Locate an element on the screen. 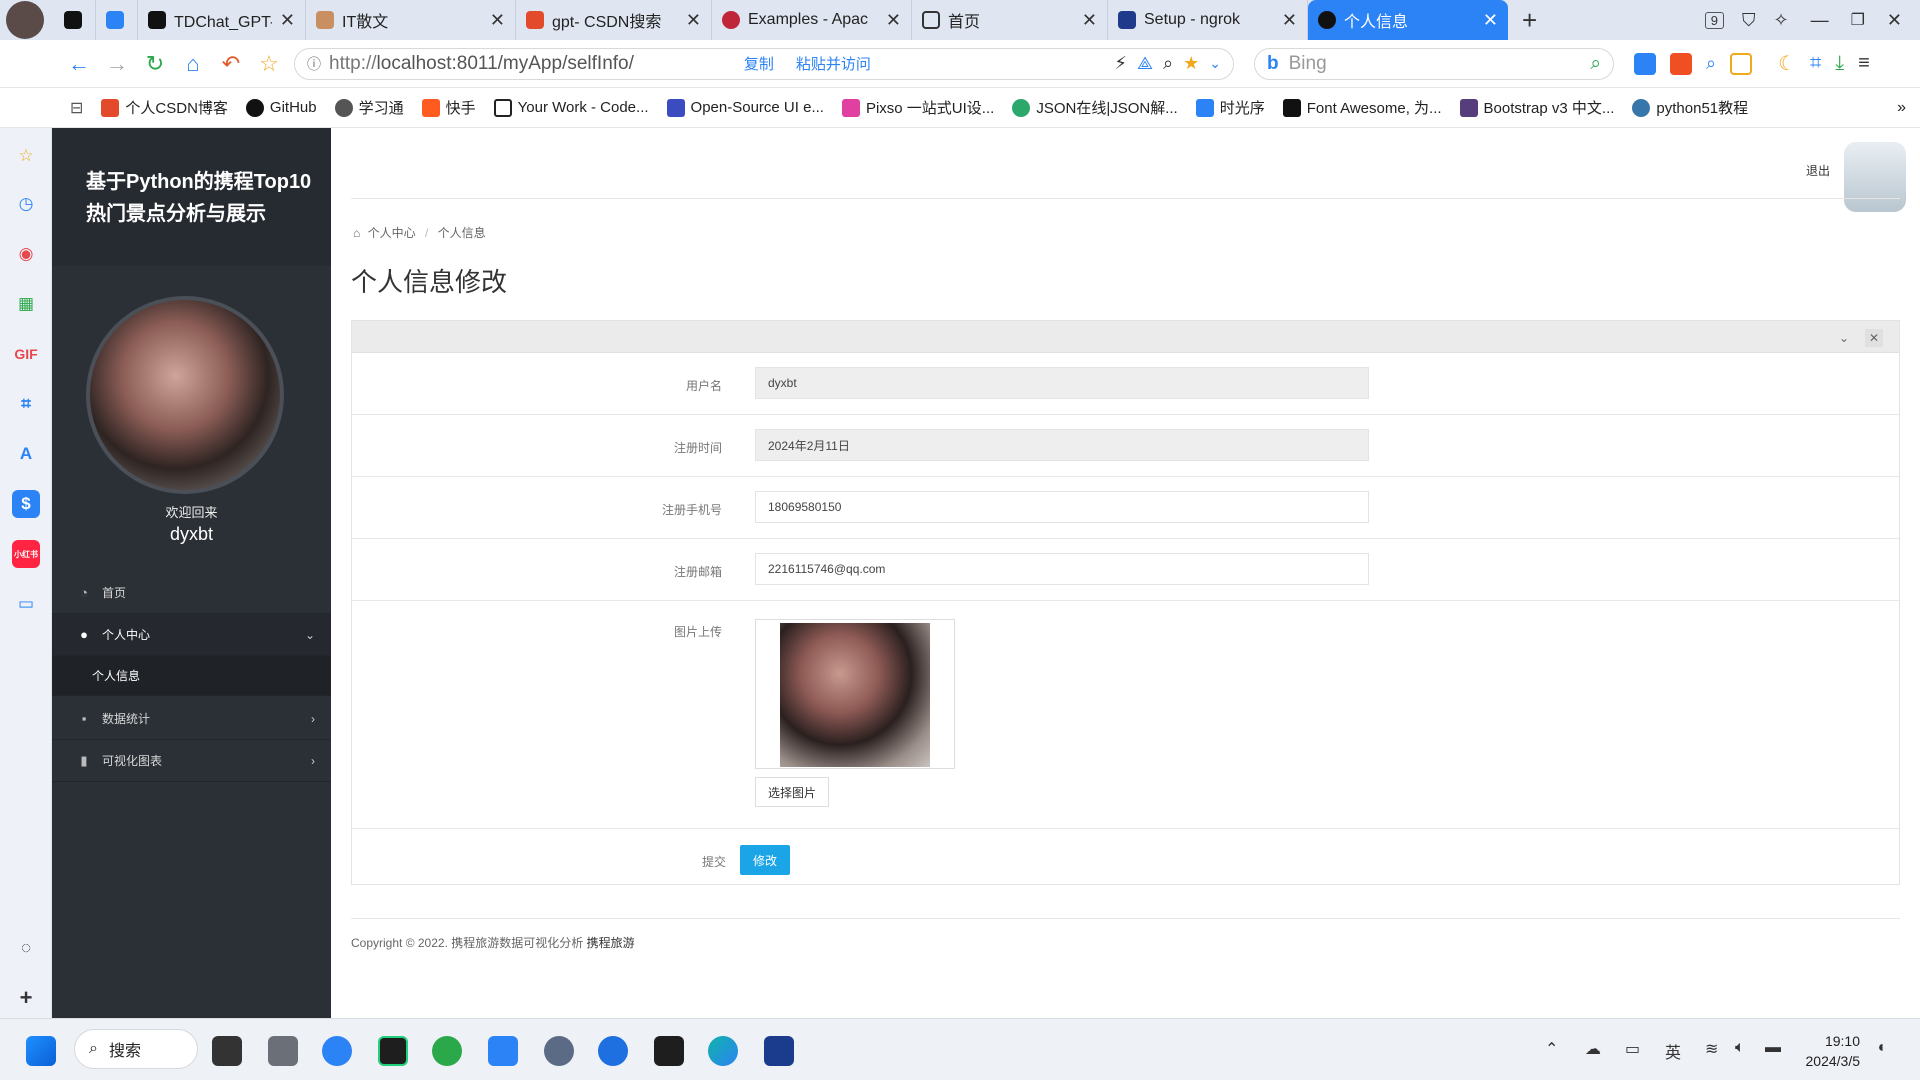 This screenshot has width=1920, height=1080. tab-7: Setup - ngrok ✕ is located at coordinates (1208, 20).